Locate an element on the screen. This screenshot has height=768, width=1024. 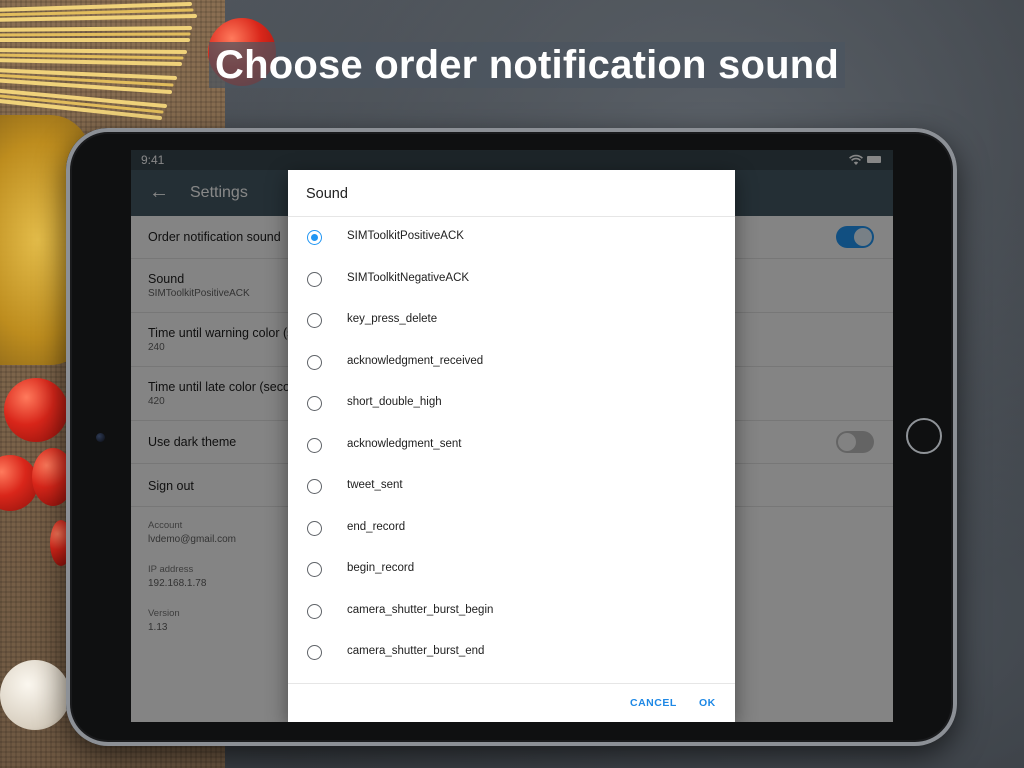
sound-option: acknowledgment_sent is located at coordinates (511, 446).